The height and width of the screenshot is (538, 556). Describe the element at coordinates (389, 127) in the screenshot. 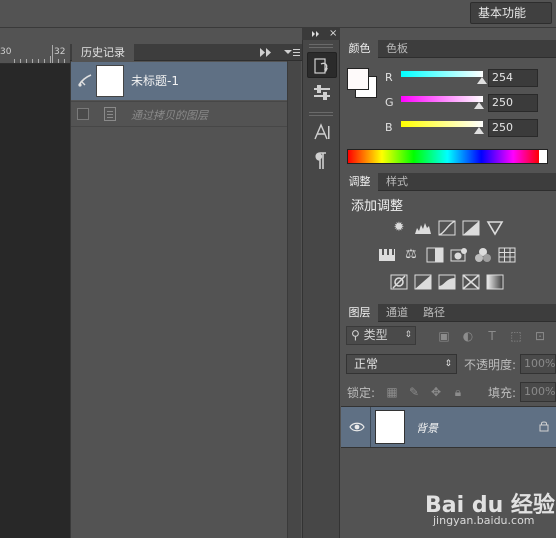

I see `blue-channel-label: B` at that location.